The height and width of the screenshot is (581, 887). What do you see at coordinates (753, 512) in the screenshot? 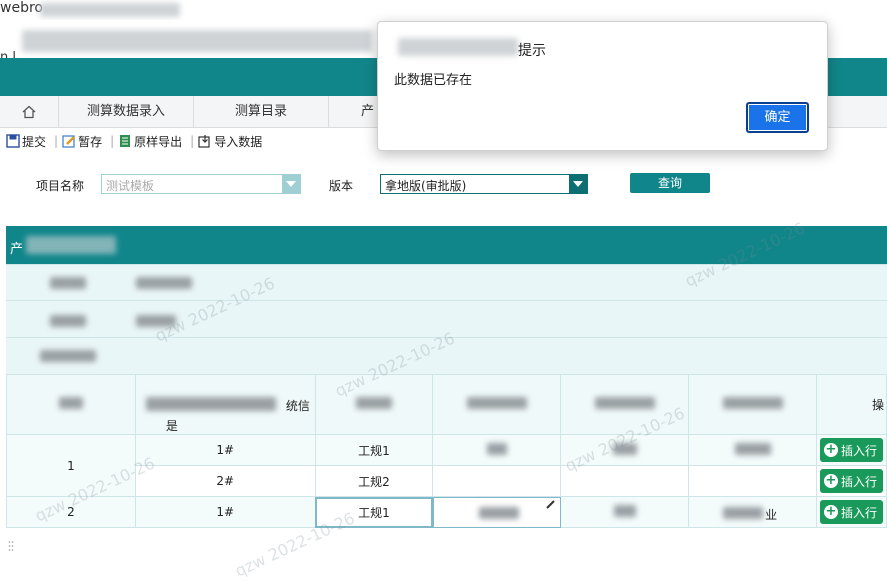
I see `data-cell: 业` at bounding box center [753, 512].